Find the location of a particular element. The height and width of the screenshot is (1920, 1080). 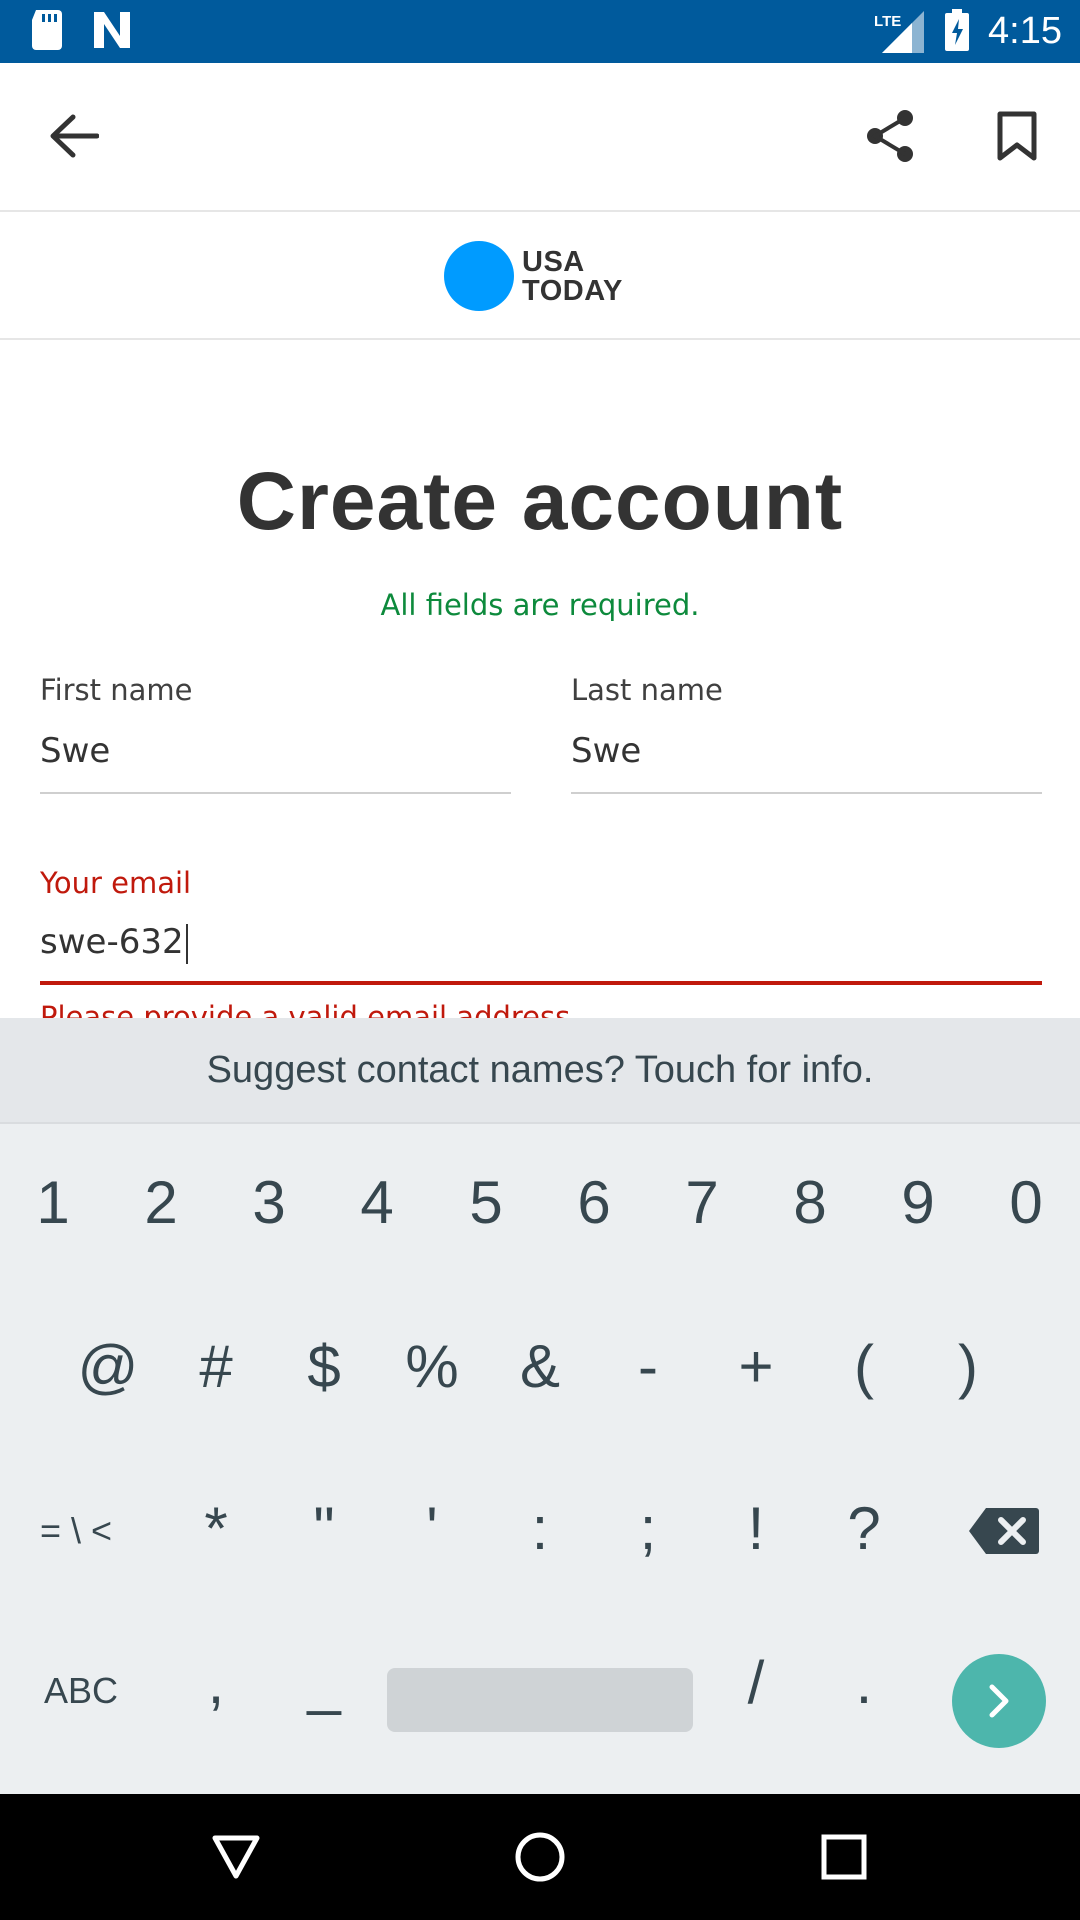

key-3: 3 is located at coordinates (269, 1202).